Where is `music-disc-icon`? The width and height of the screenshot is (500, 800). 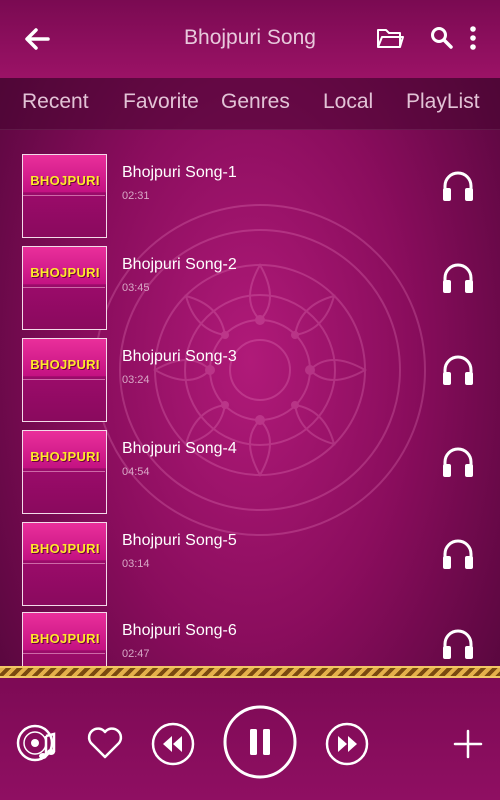
music-disc-icon is located at coordinates (37, 743).